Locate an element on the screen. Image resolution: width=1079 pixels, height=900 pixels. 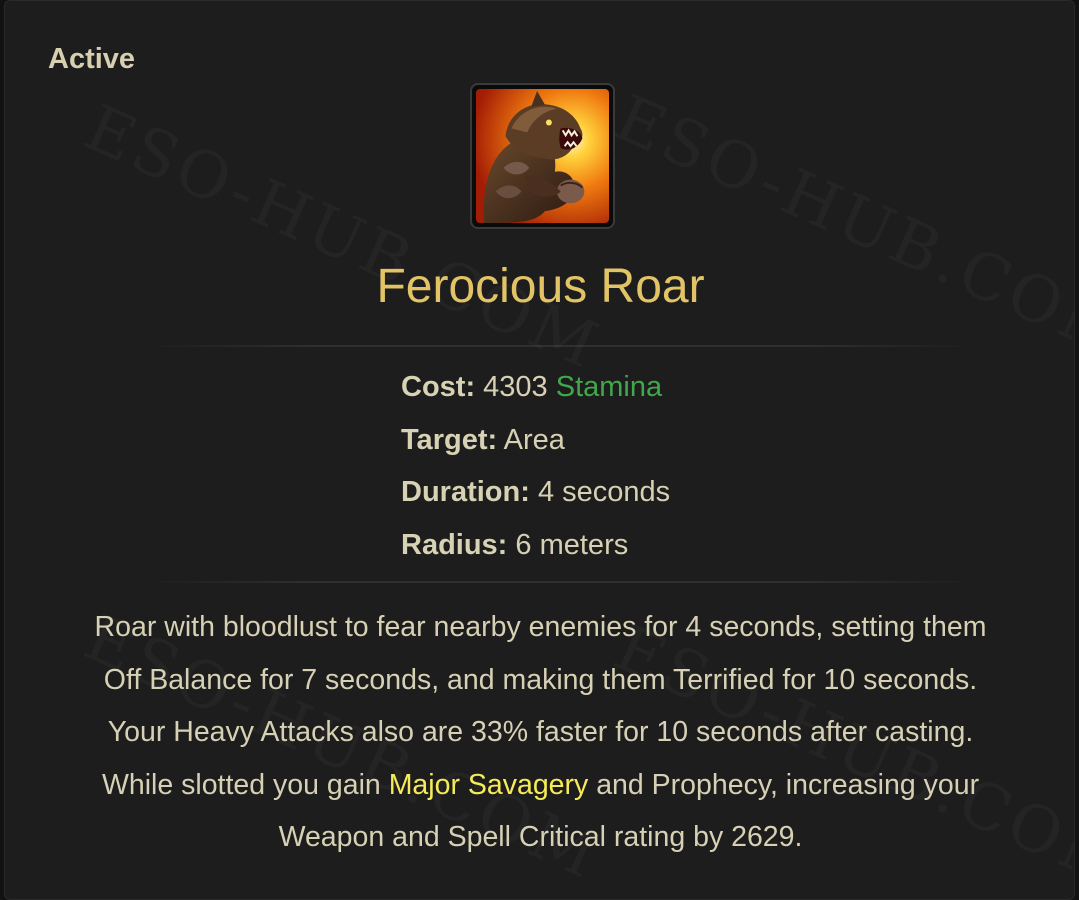
stat-row-duration: Duration: 4 seconds is located at coordinates (535, 496).